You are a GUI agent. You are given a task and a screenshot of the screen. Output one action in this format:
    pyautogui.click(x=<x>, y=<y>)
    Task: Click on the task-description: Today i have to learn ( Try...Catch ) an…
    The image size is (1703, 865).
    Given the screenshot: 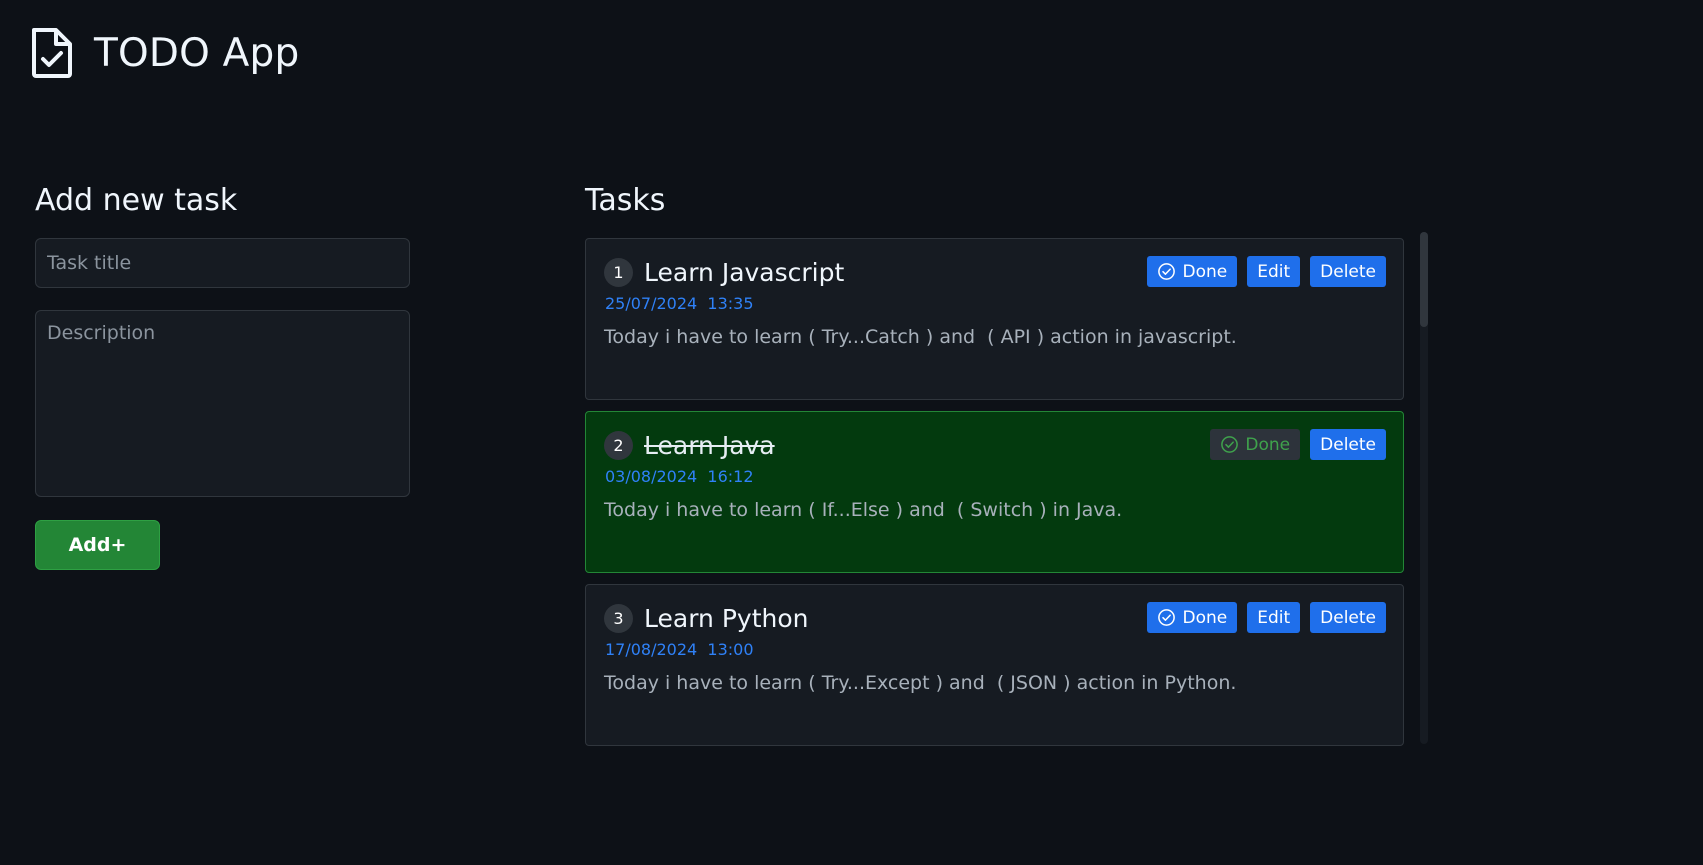 What is the action you would take?
    pyautogui.click(x=920, y=337)
    